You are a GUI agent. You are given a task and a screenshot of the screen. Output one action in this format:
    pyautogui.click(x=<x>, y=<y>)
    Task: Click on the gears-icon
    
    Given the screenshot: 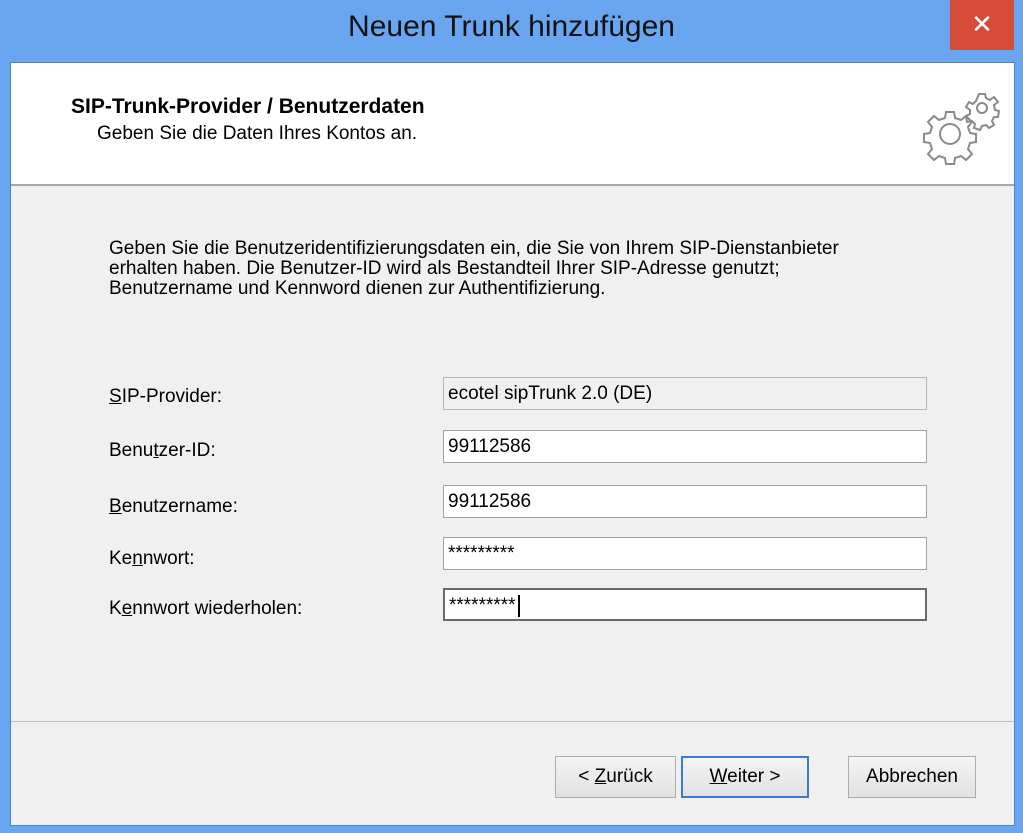 What is the action you would take?
    pyautogui.click(x=961, y=129)
    